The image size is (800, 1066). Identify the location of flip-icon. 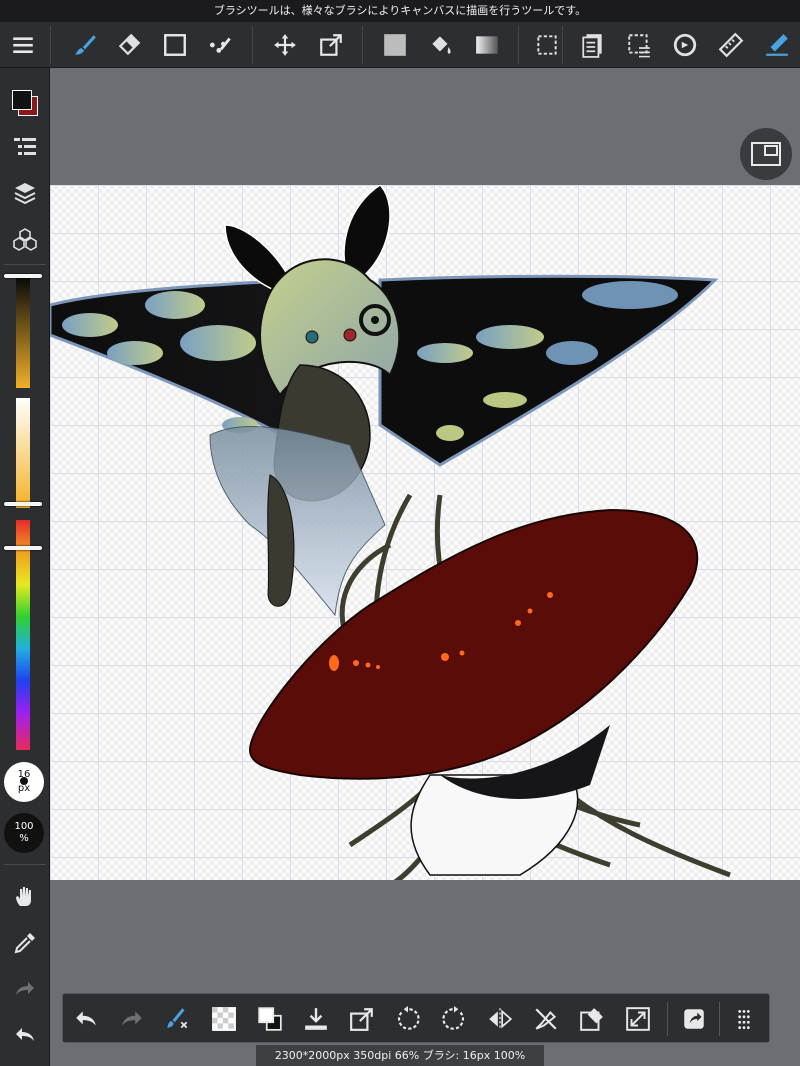
(501, 1019).